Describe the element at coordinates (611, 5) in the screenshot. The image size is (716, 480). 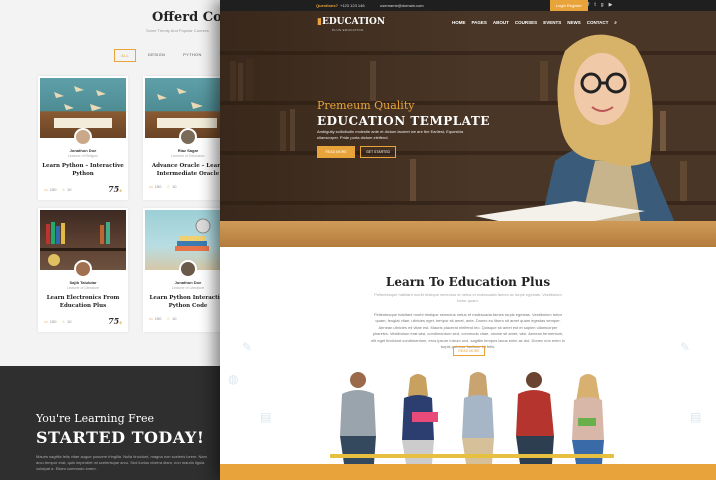
I see `youtube-icon: ▶` at that location.